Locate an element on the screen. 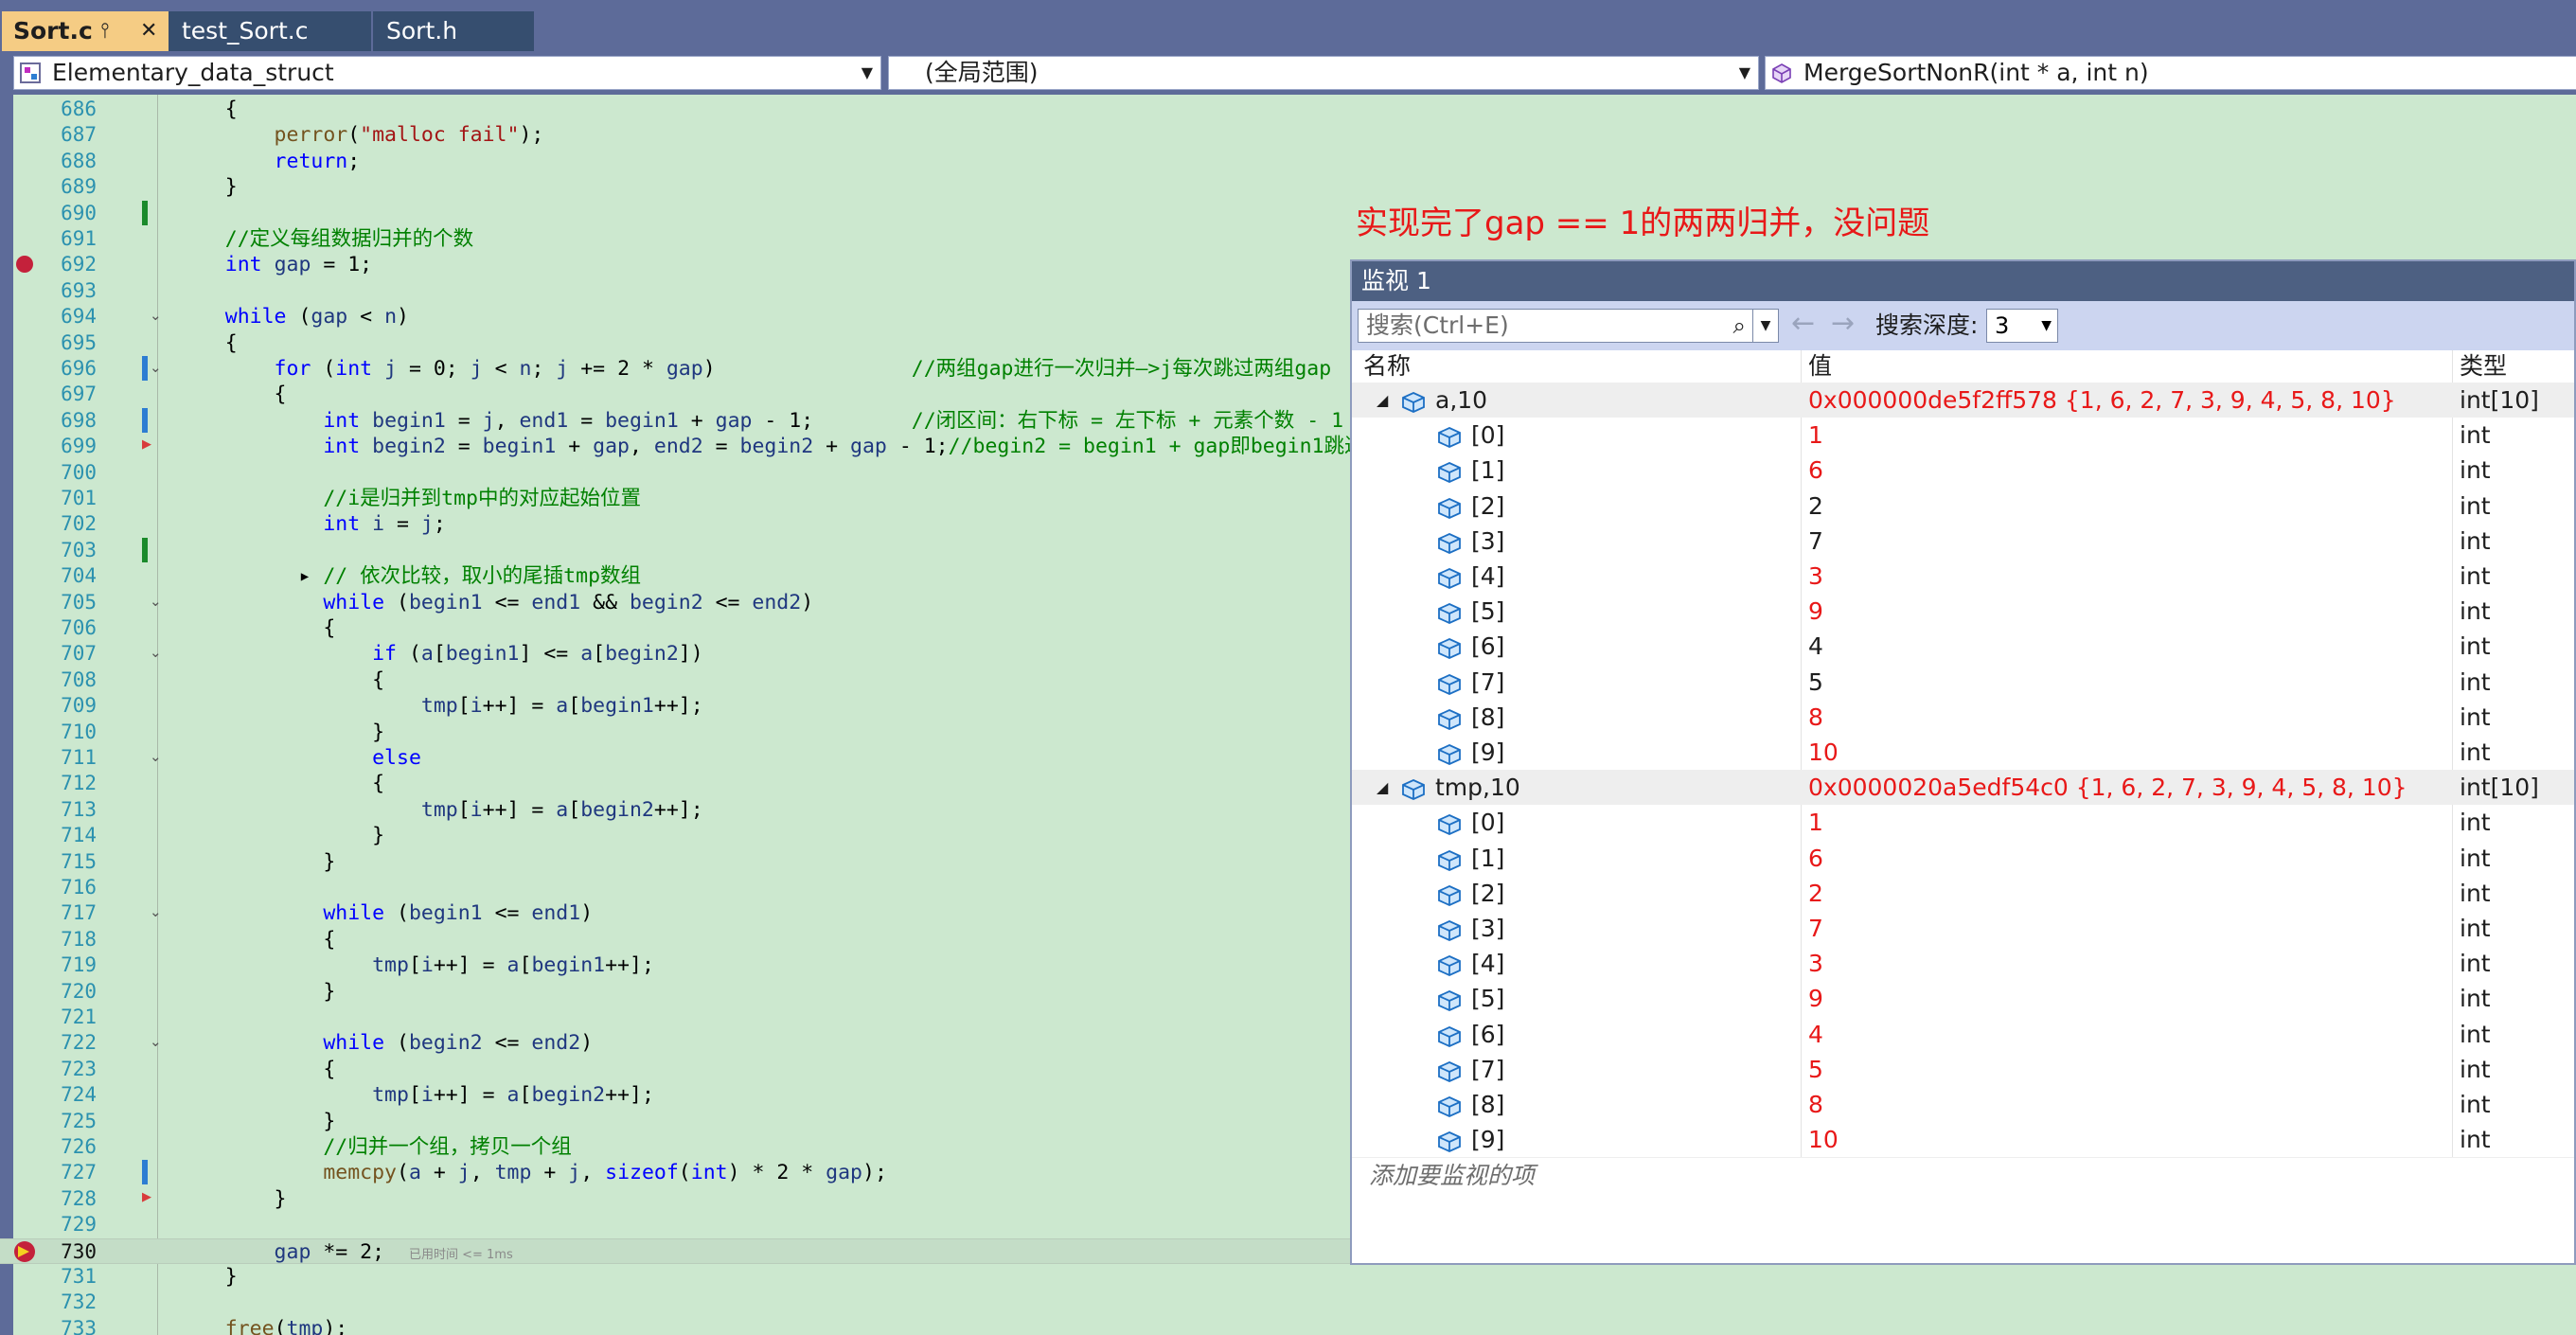 Image resolution: width=2576 pixels, height=1335 pixels. code-line: 707 if (a[begin1] <= a[begin2]) ⌄ is located at coordinates (677, 654).